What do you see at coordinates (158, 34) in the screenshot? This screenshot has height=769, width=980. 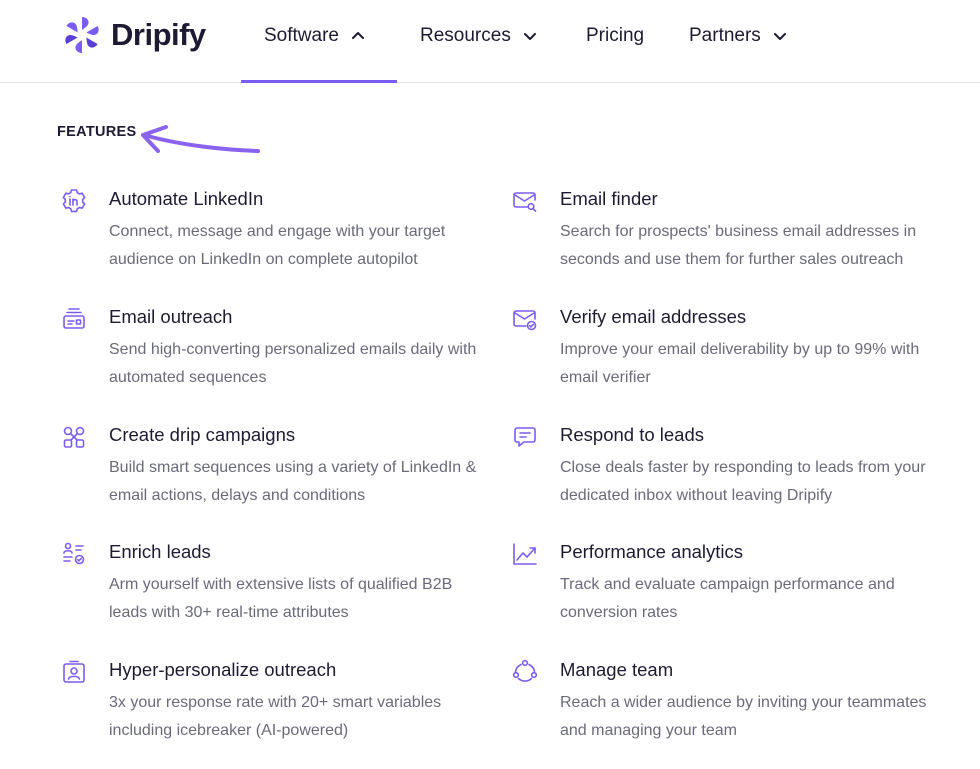 I see `brand-name: Dripify` at bounding box center [158, 34].